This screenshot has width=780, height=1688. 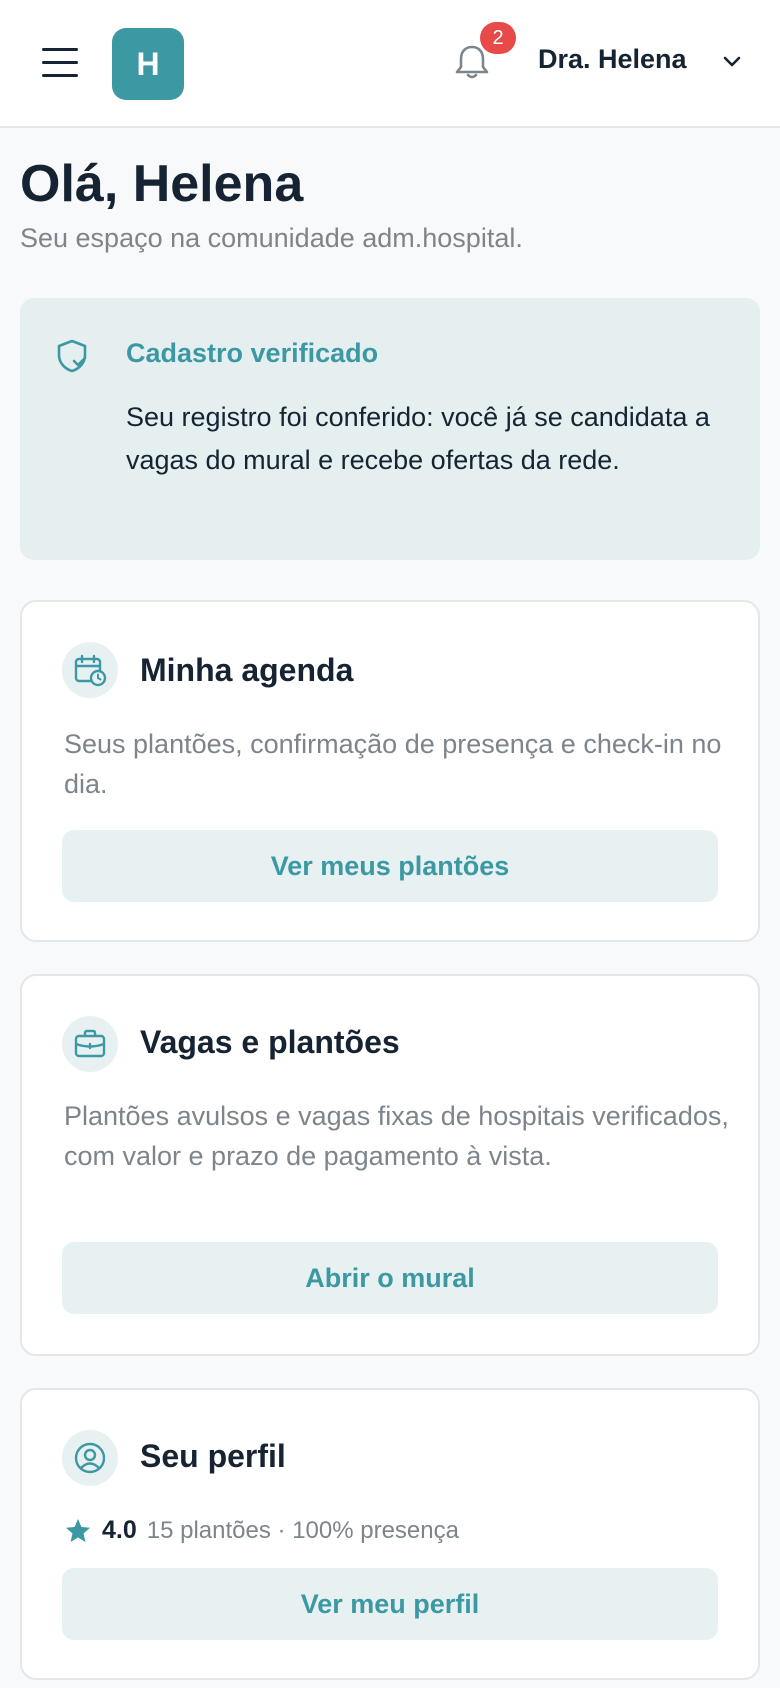 What do you see at coordinates (732, 62) in the screenshot?
I see `chevron-down-icon` at bounding box center [732, 62].